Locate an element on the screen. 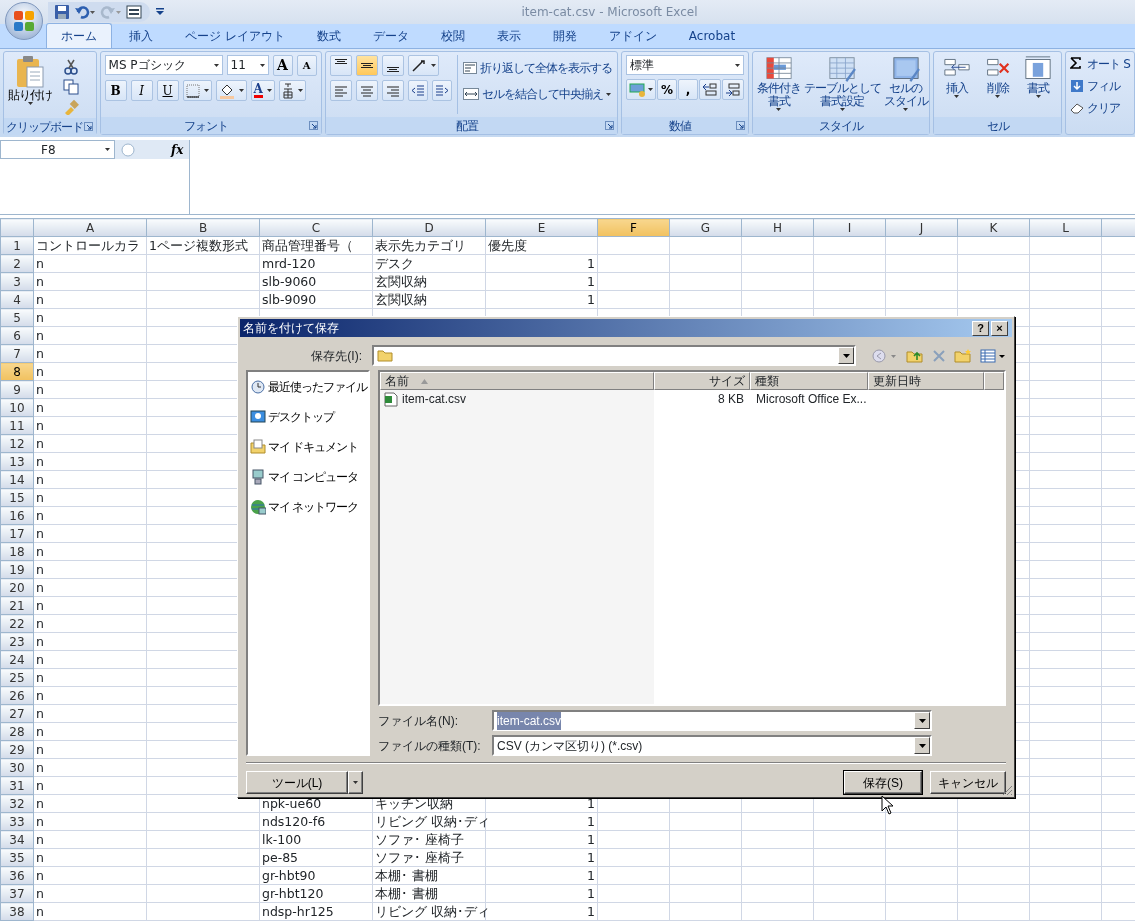  fill-down-icon is located at coordinates (1077, 86).